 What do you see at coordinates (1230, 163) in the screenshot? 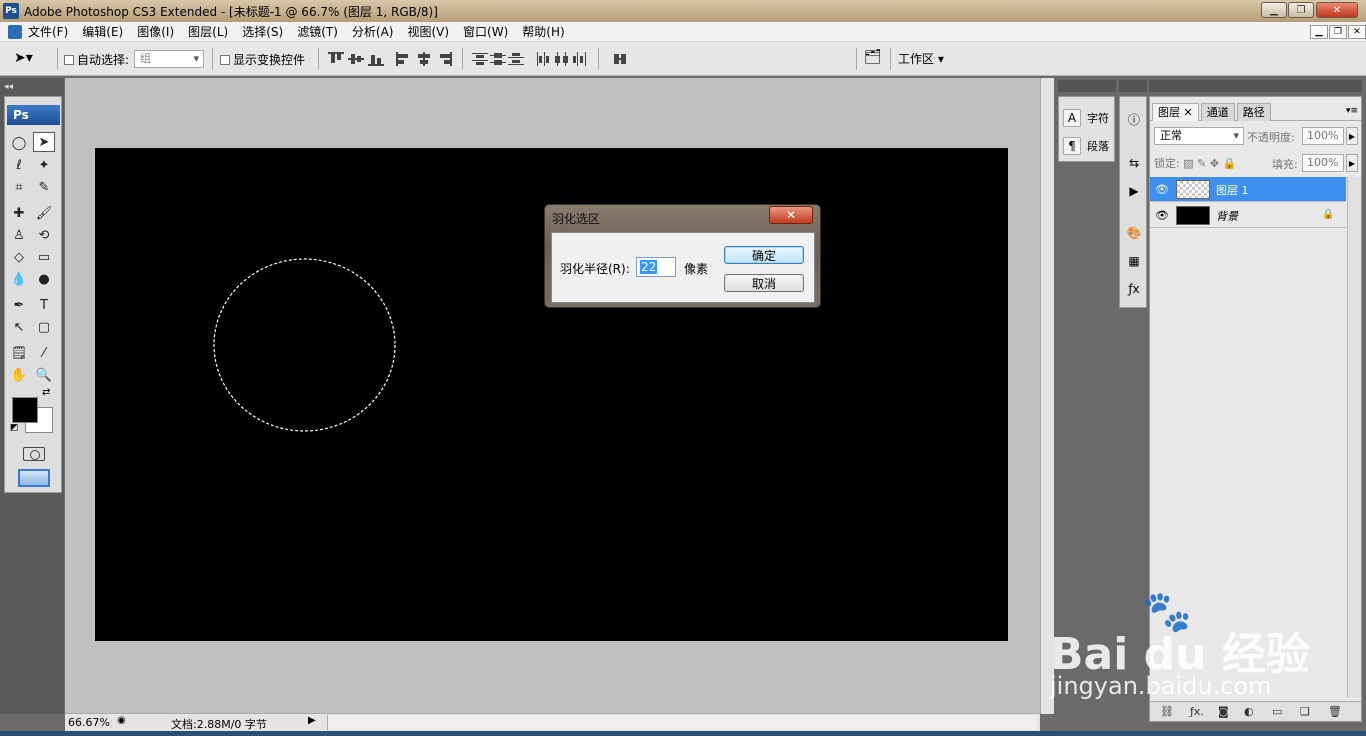
I see `lock-all-icon: 🔒` at bounding box center [1230, 163].